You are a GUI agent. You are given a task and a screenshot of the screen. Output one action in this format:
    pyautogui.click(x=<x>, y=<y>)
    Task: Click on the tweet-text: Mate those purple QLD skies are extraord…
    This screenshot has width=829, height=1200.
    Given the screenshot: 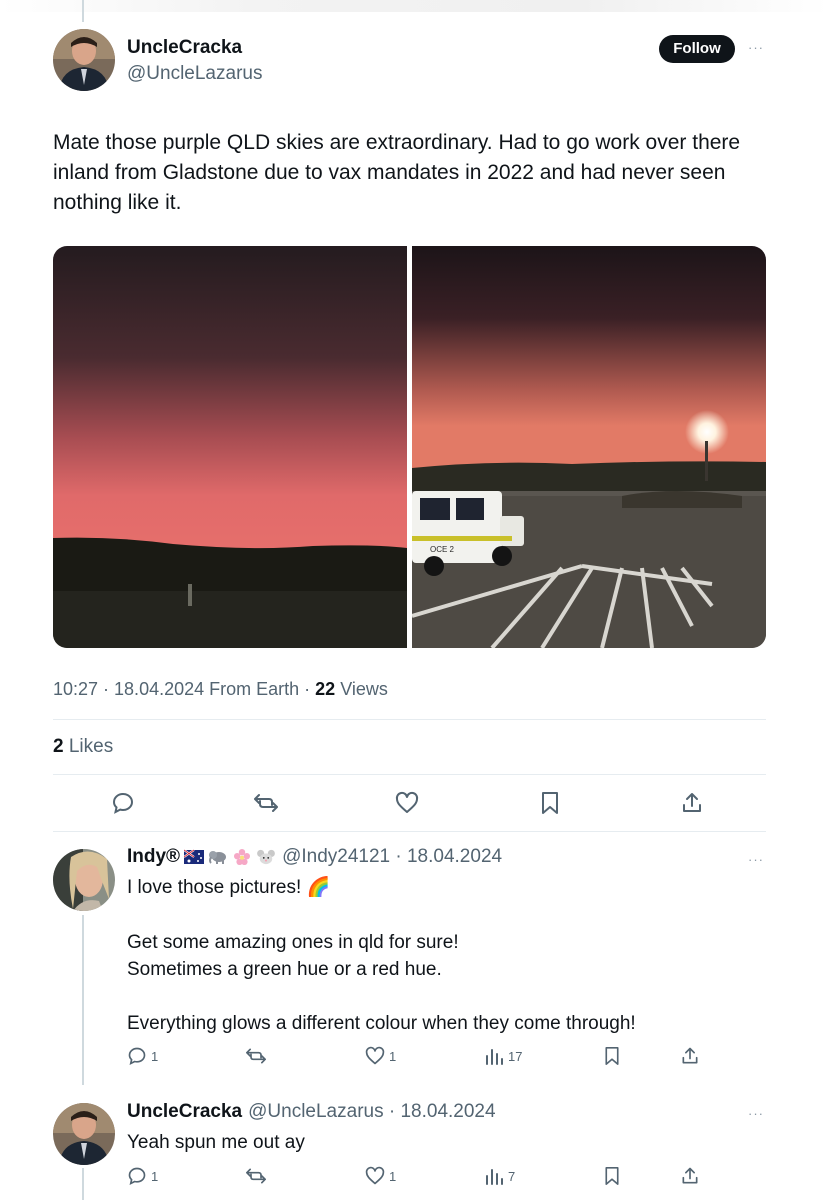 What is the action you would take?
    pyautogui.click(x=397, y=172)
    